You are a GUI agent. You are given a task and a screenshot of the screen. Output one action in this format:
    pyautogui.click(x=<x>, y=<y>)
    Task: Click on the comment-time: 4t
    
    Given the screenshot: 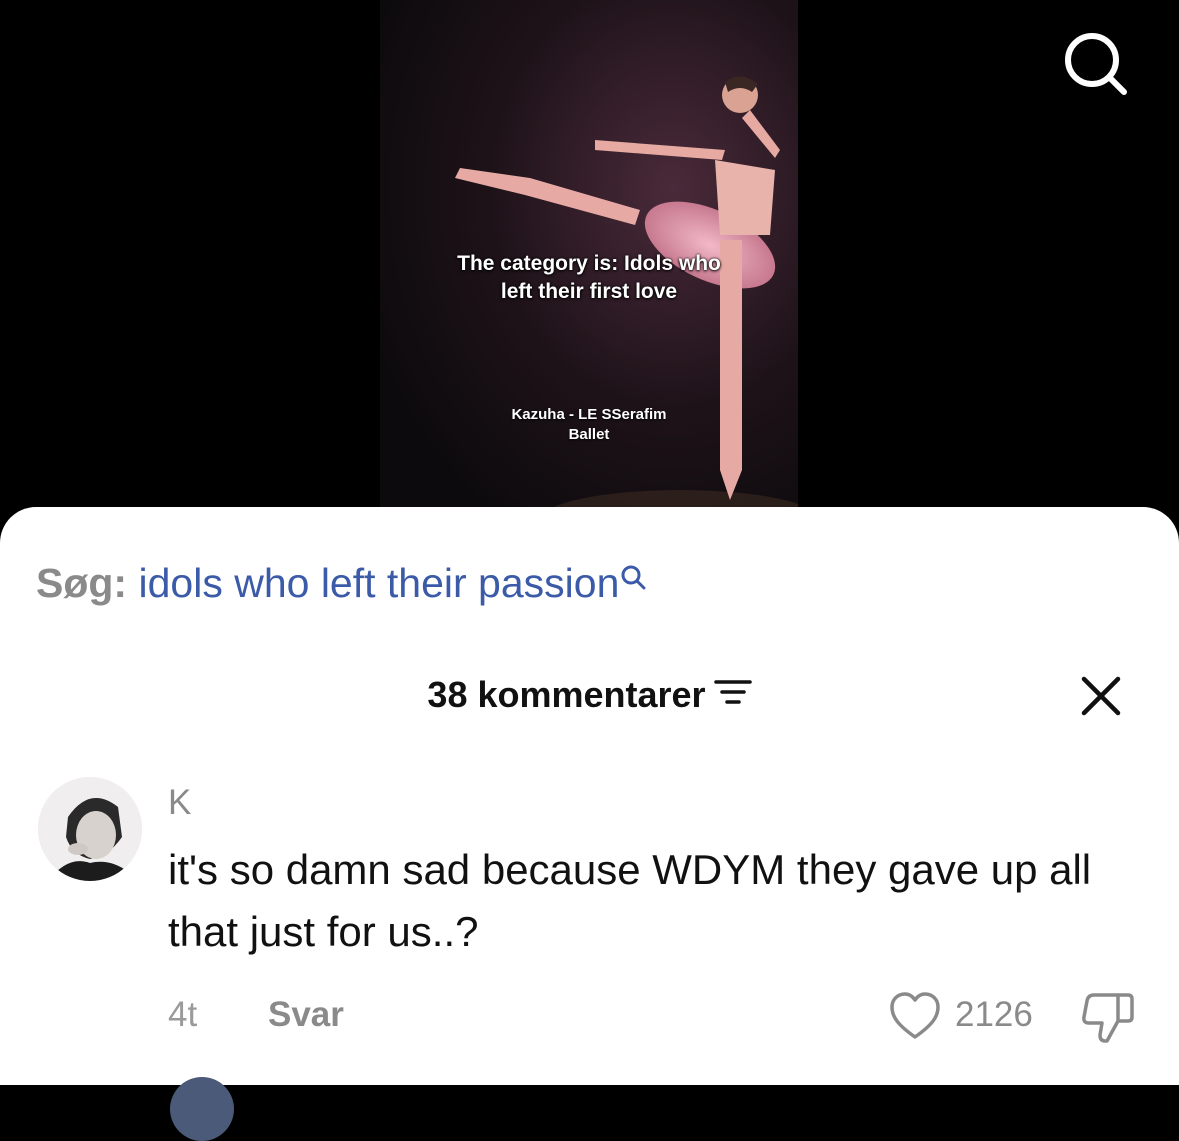 What is the action you would take?
    pyautogui.click(x=183, y=1014)
    